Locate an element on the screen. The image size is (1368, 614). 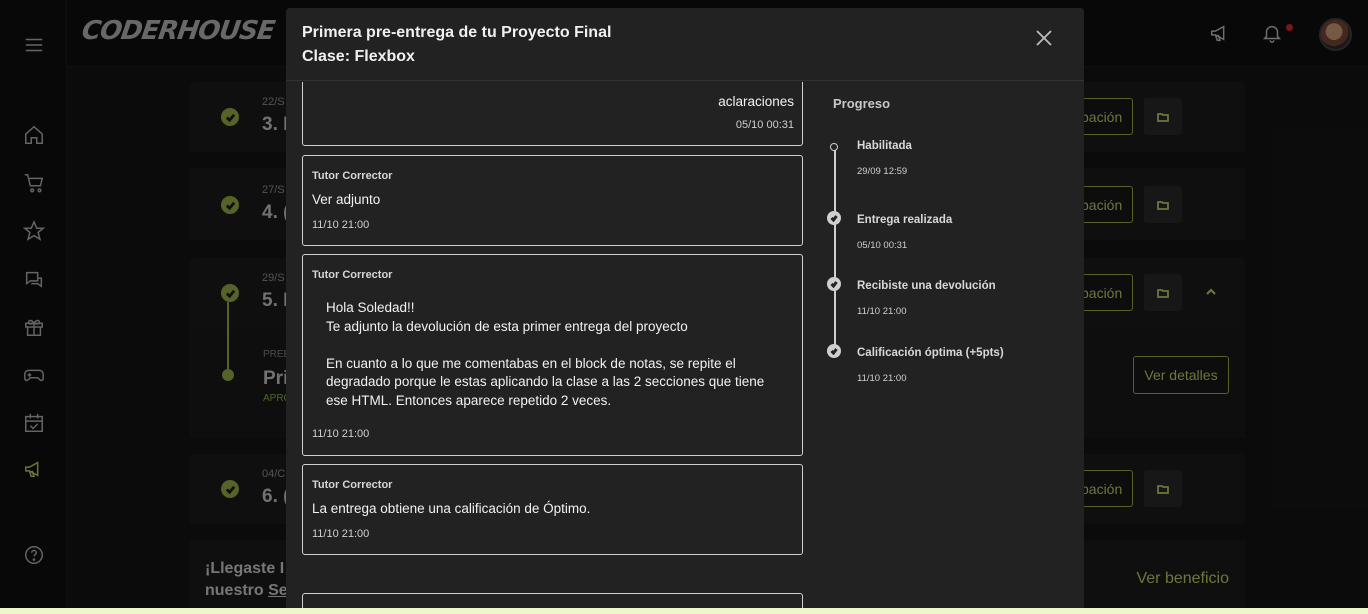
progress-line is located at coordinates (835, 251).